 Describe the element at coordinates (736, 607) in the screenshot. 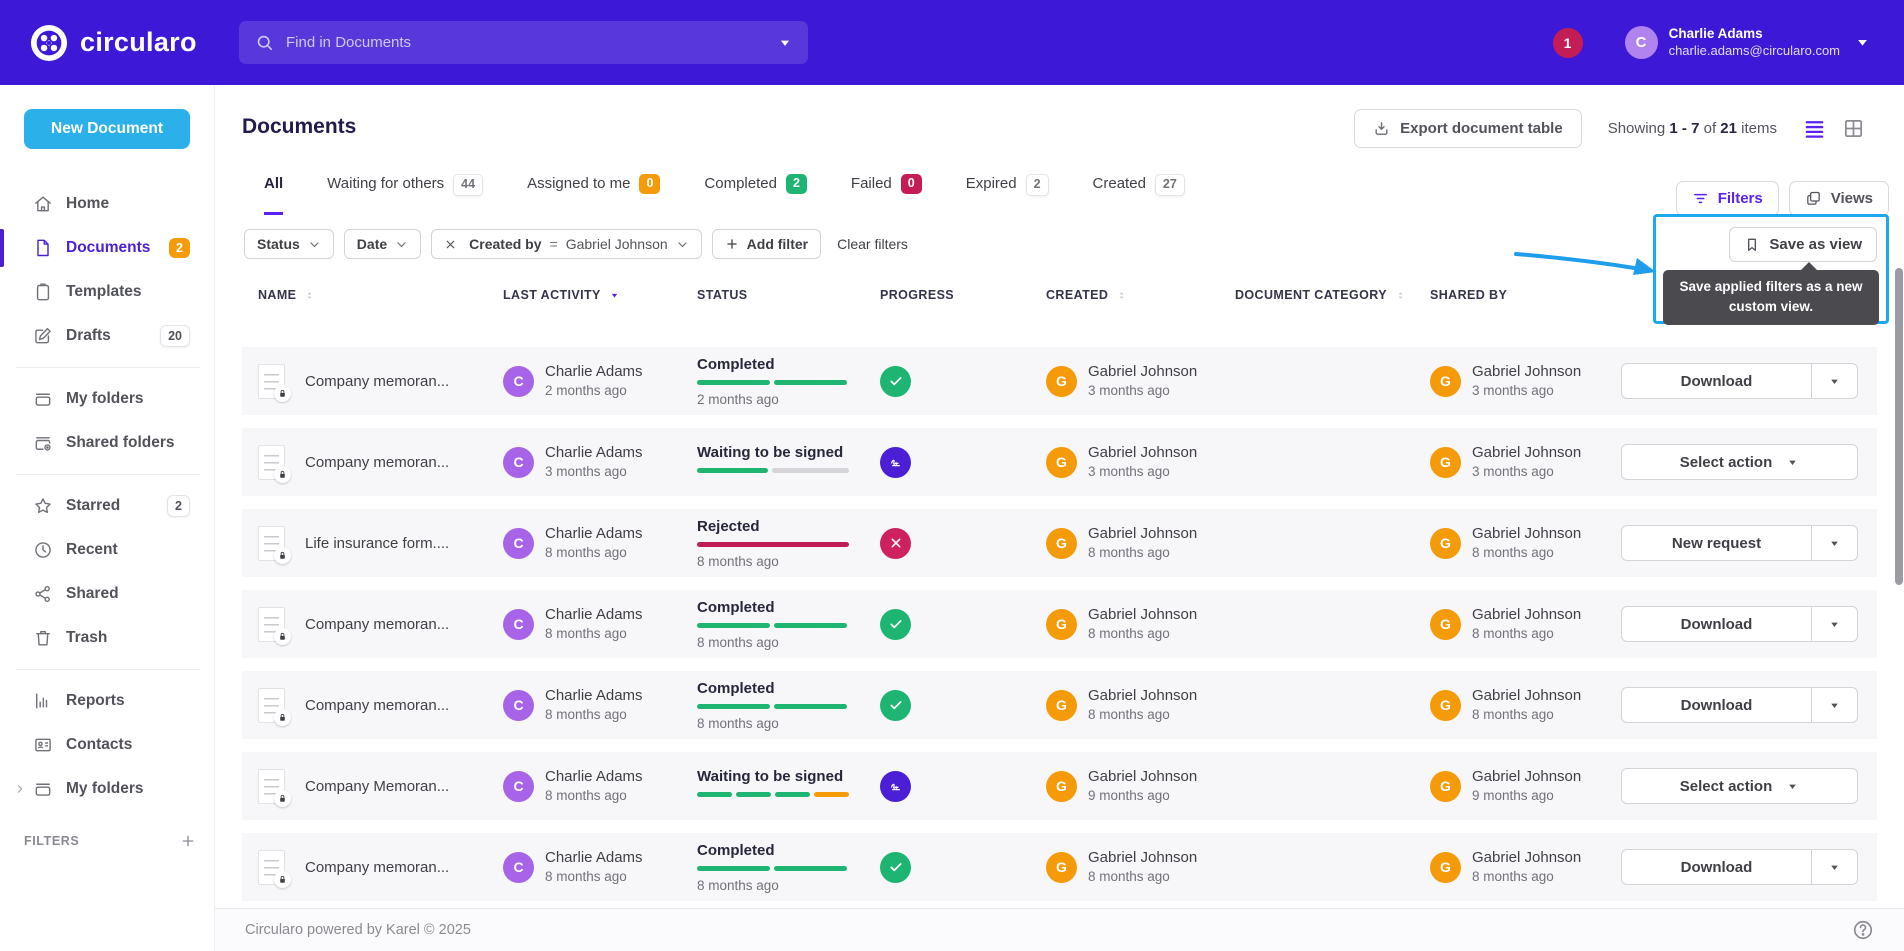

I see `status-label: Completed` at that location.